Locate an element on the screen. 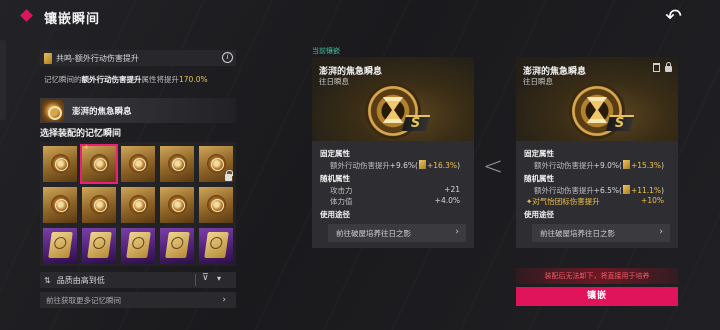 The height and width of the screenshot is (330, 720). attr-value: +9.6%( +16.3%) is located at coordinates (425, 165).